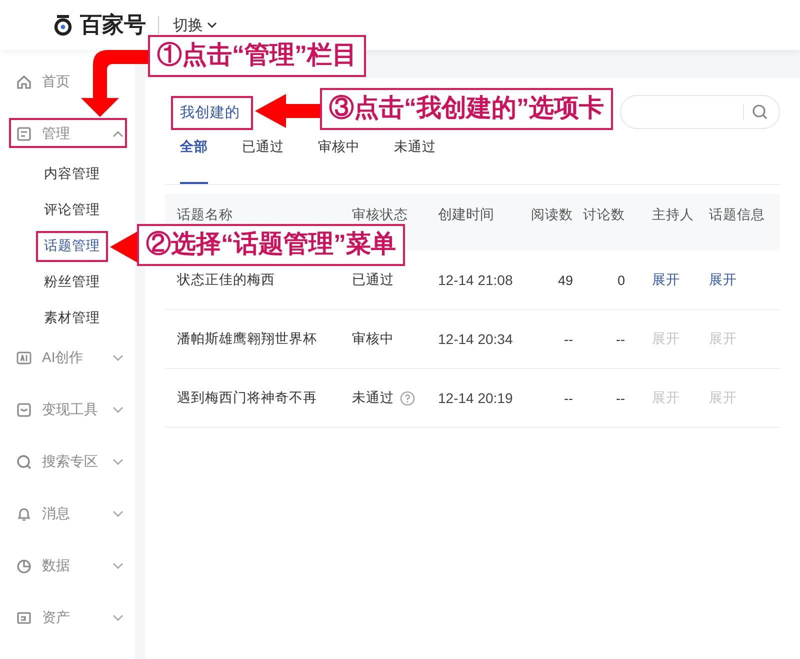  What do you see at coordinates (466, 109) in the screenshot?
I see `callout-label: ③点击“我创建的”选项卡` at bounding box center [466, 109].